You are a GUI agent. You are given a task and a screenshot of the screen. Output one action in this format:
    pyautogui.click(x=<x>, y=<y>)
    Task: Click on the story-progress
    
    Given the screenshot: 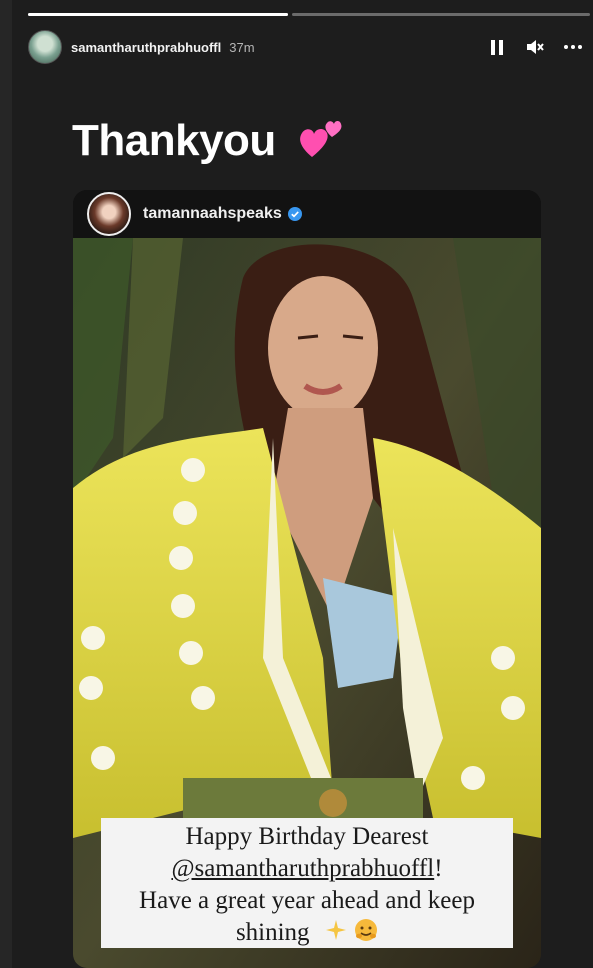 What is the action you would take?
    pyautogui.click(x=309, y=14)
    